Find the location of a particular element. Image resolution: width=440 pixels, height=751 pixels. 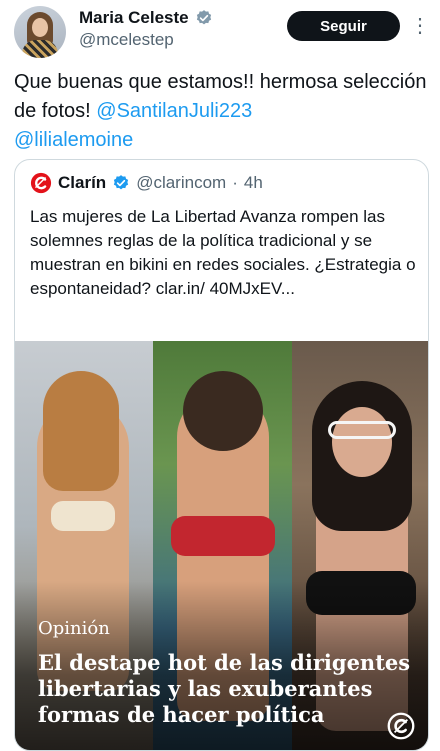

mention-link: @SantilanJuli223 is located at coordinates (174, 111).